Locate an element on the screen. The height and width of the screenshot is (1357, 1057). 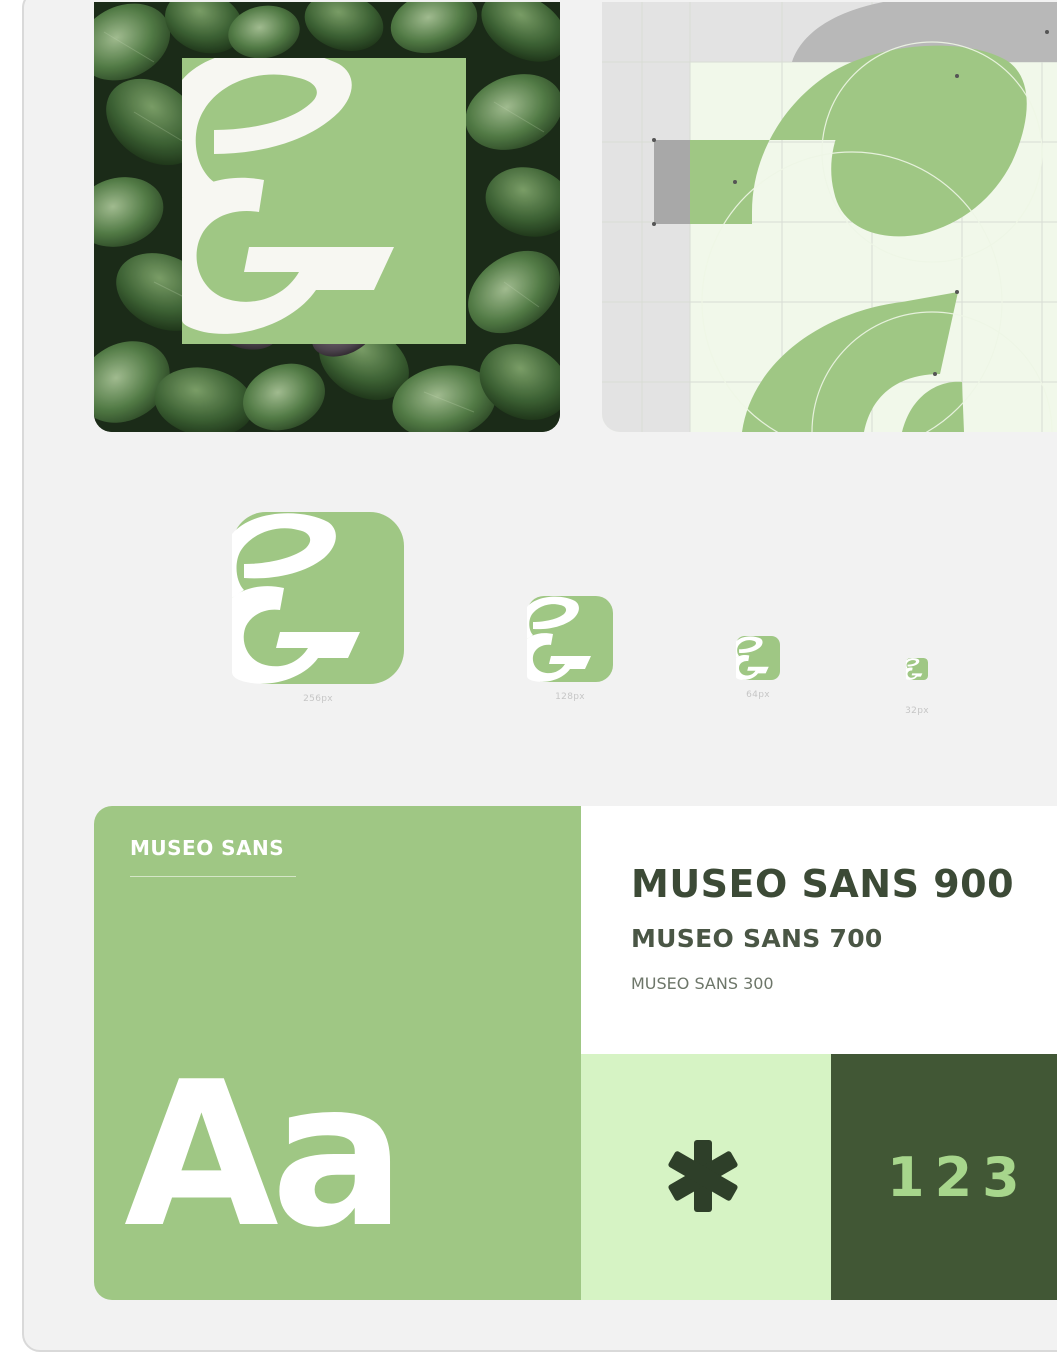
divider is located at coordinates (213, 876).